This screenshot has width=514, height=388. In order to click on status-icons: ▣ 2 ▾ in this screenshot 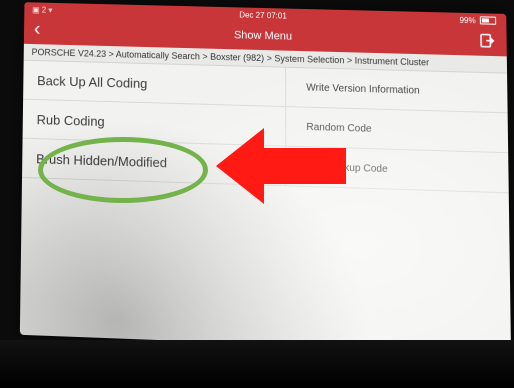, I will do `click(42, 9)`.